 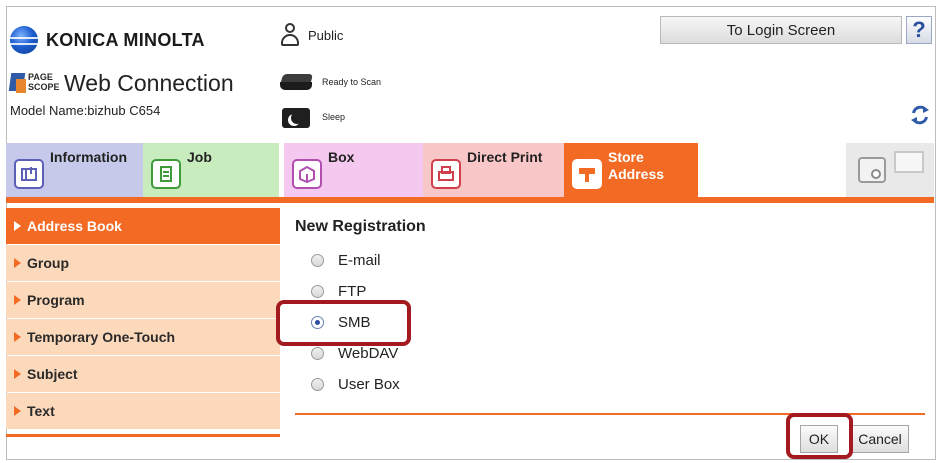 I want to click on smb-highlight, so click(x=343, y=323).